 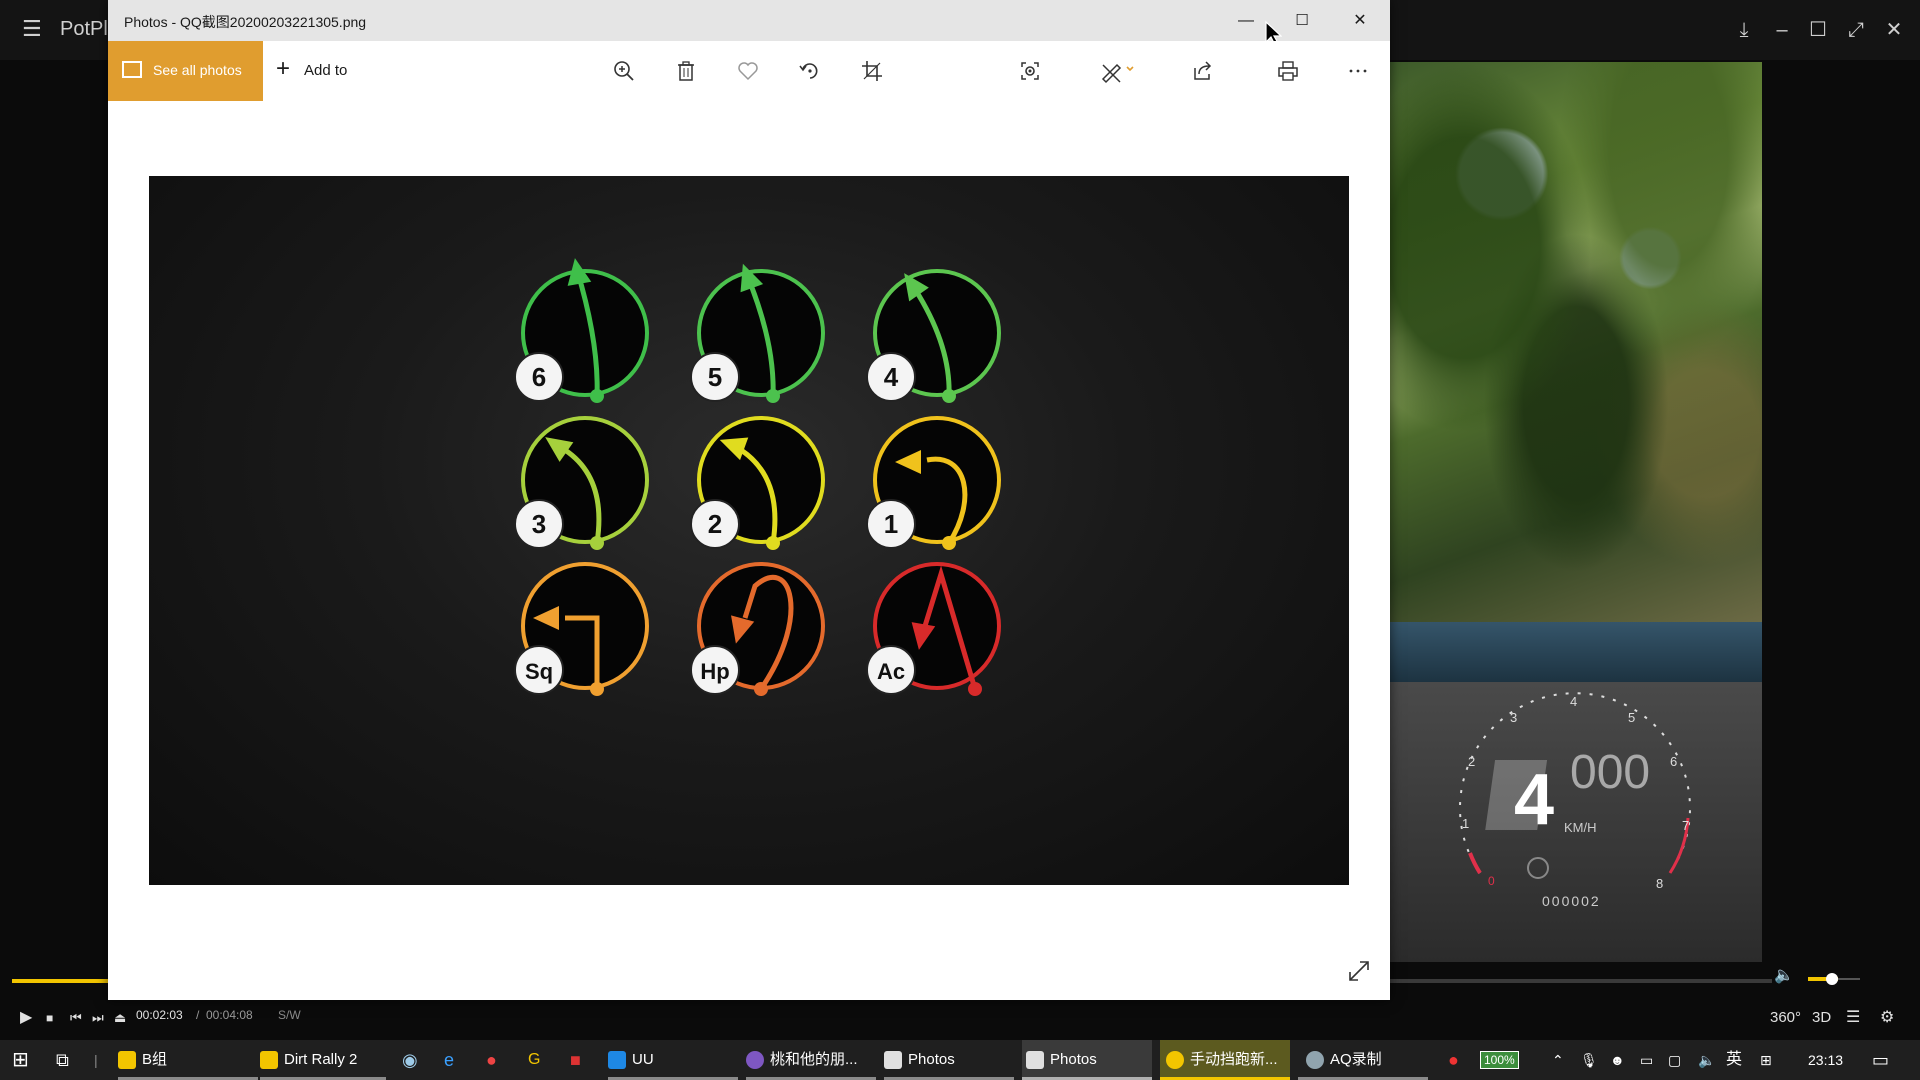 What do you see at coordinates (185, 71) in the screenshot?
I see `see-all-photos-button: See all photos` at bounding box center [185, 71].